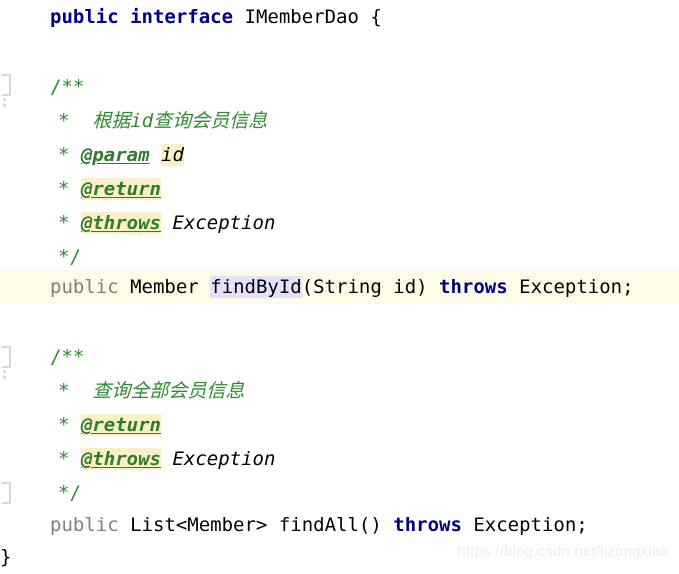 The height and width of the screenshot is (574, 679). I want to click on code-line-javadoc1-description: * 根据id查询会员信息, so click(339, 121).